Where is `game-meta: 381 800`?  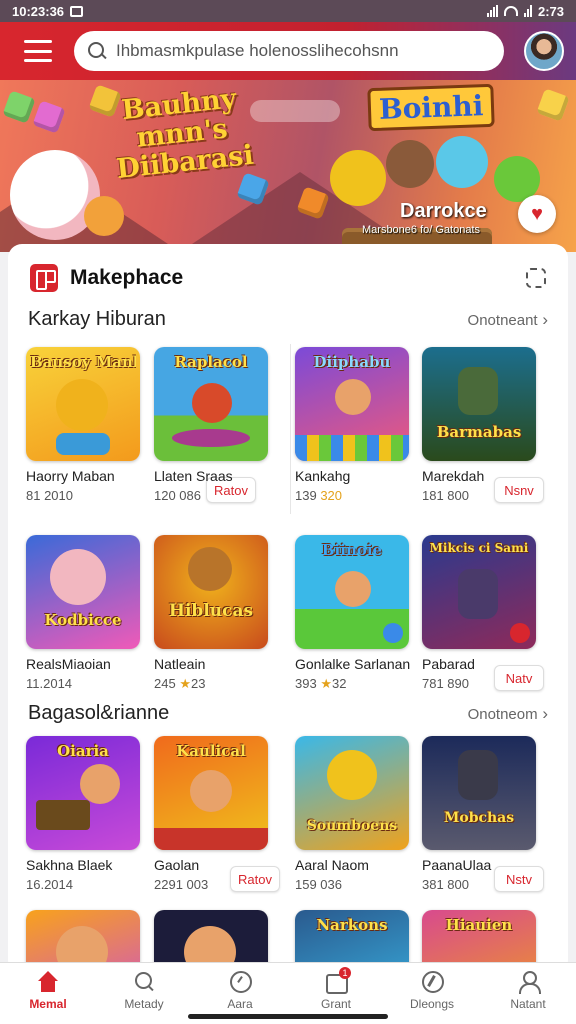 game-meta: 381 800 is located at coordinates (445, 884).